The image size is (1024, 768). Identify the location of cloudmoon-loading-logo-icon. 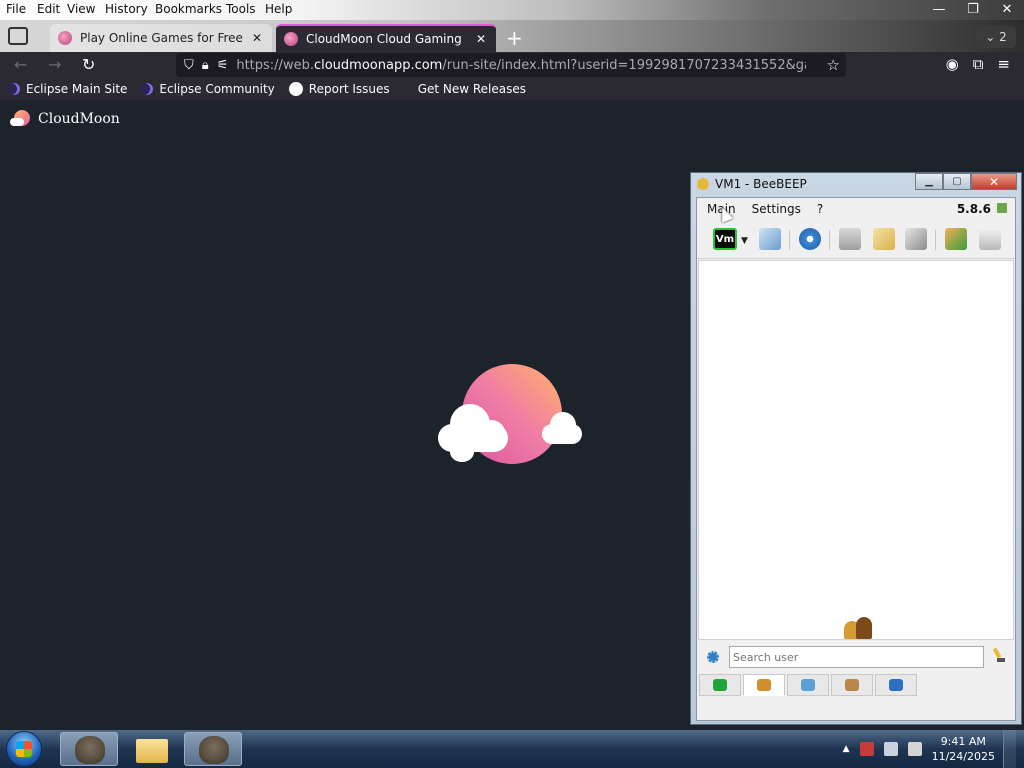
(511, 414).